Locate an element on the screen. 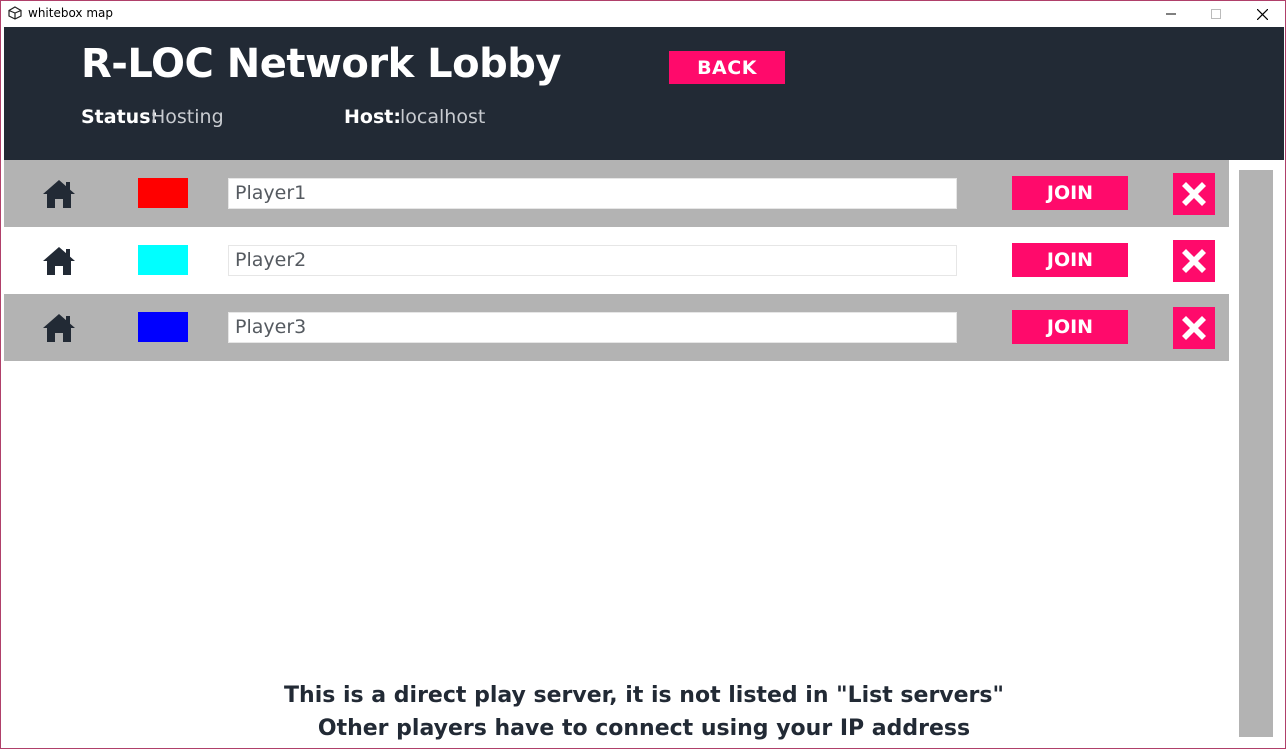  maximize-button is located at coordinates (1216, 14).